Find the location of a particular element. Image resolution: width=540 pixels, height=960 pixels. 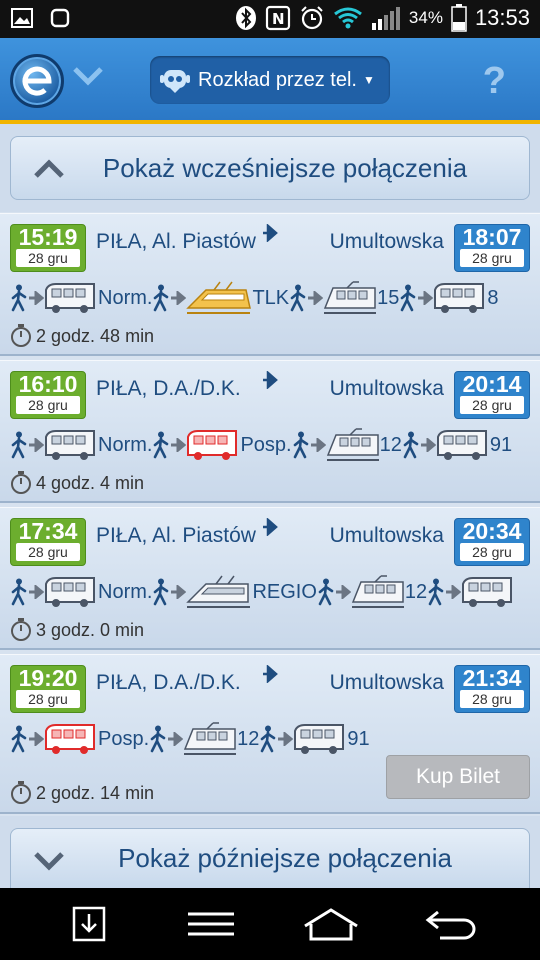

departure-time: 17:34 is located at coordinates (48, 531).